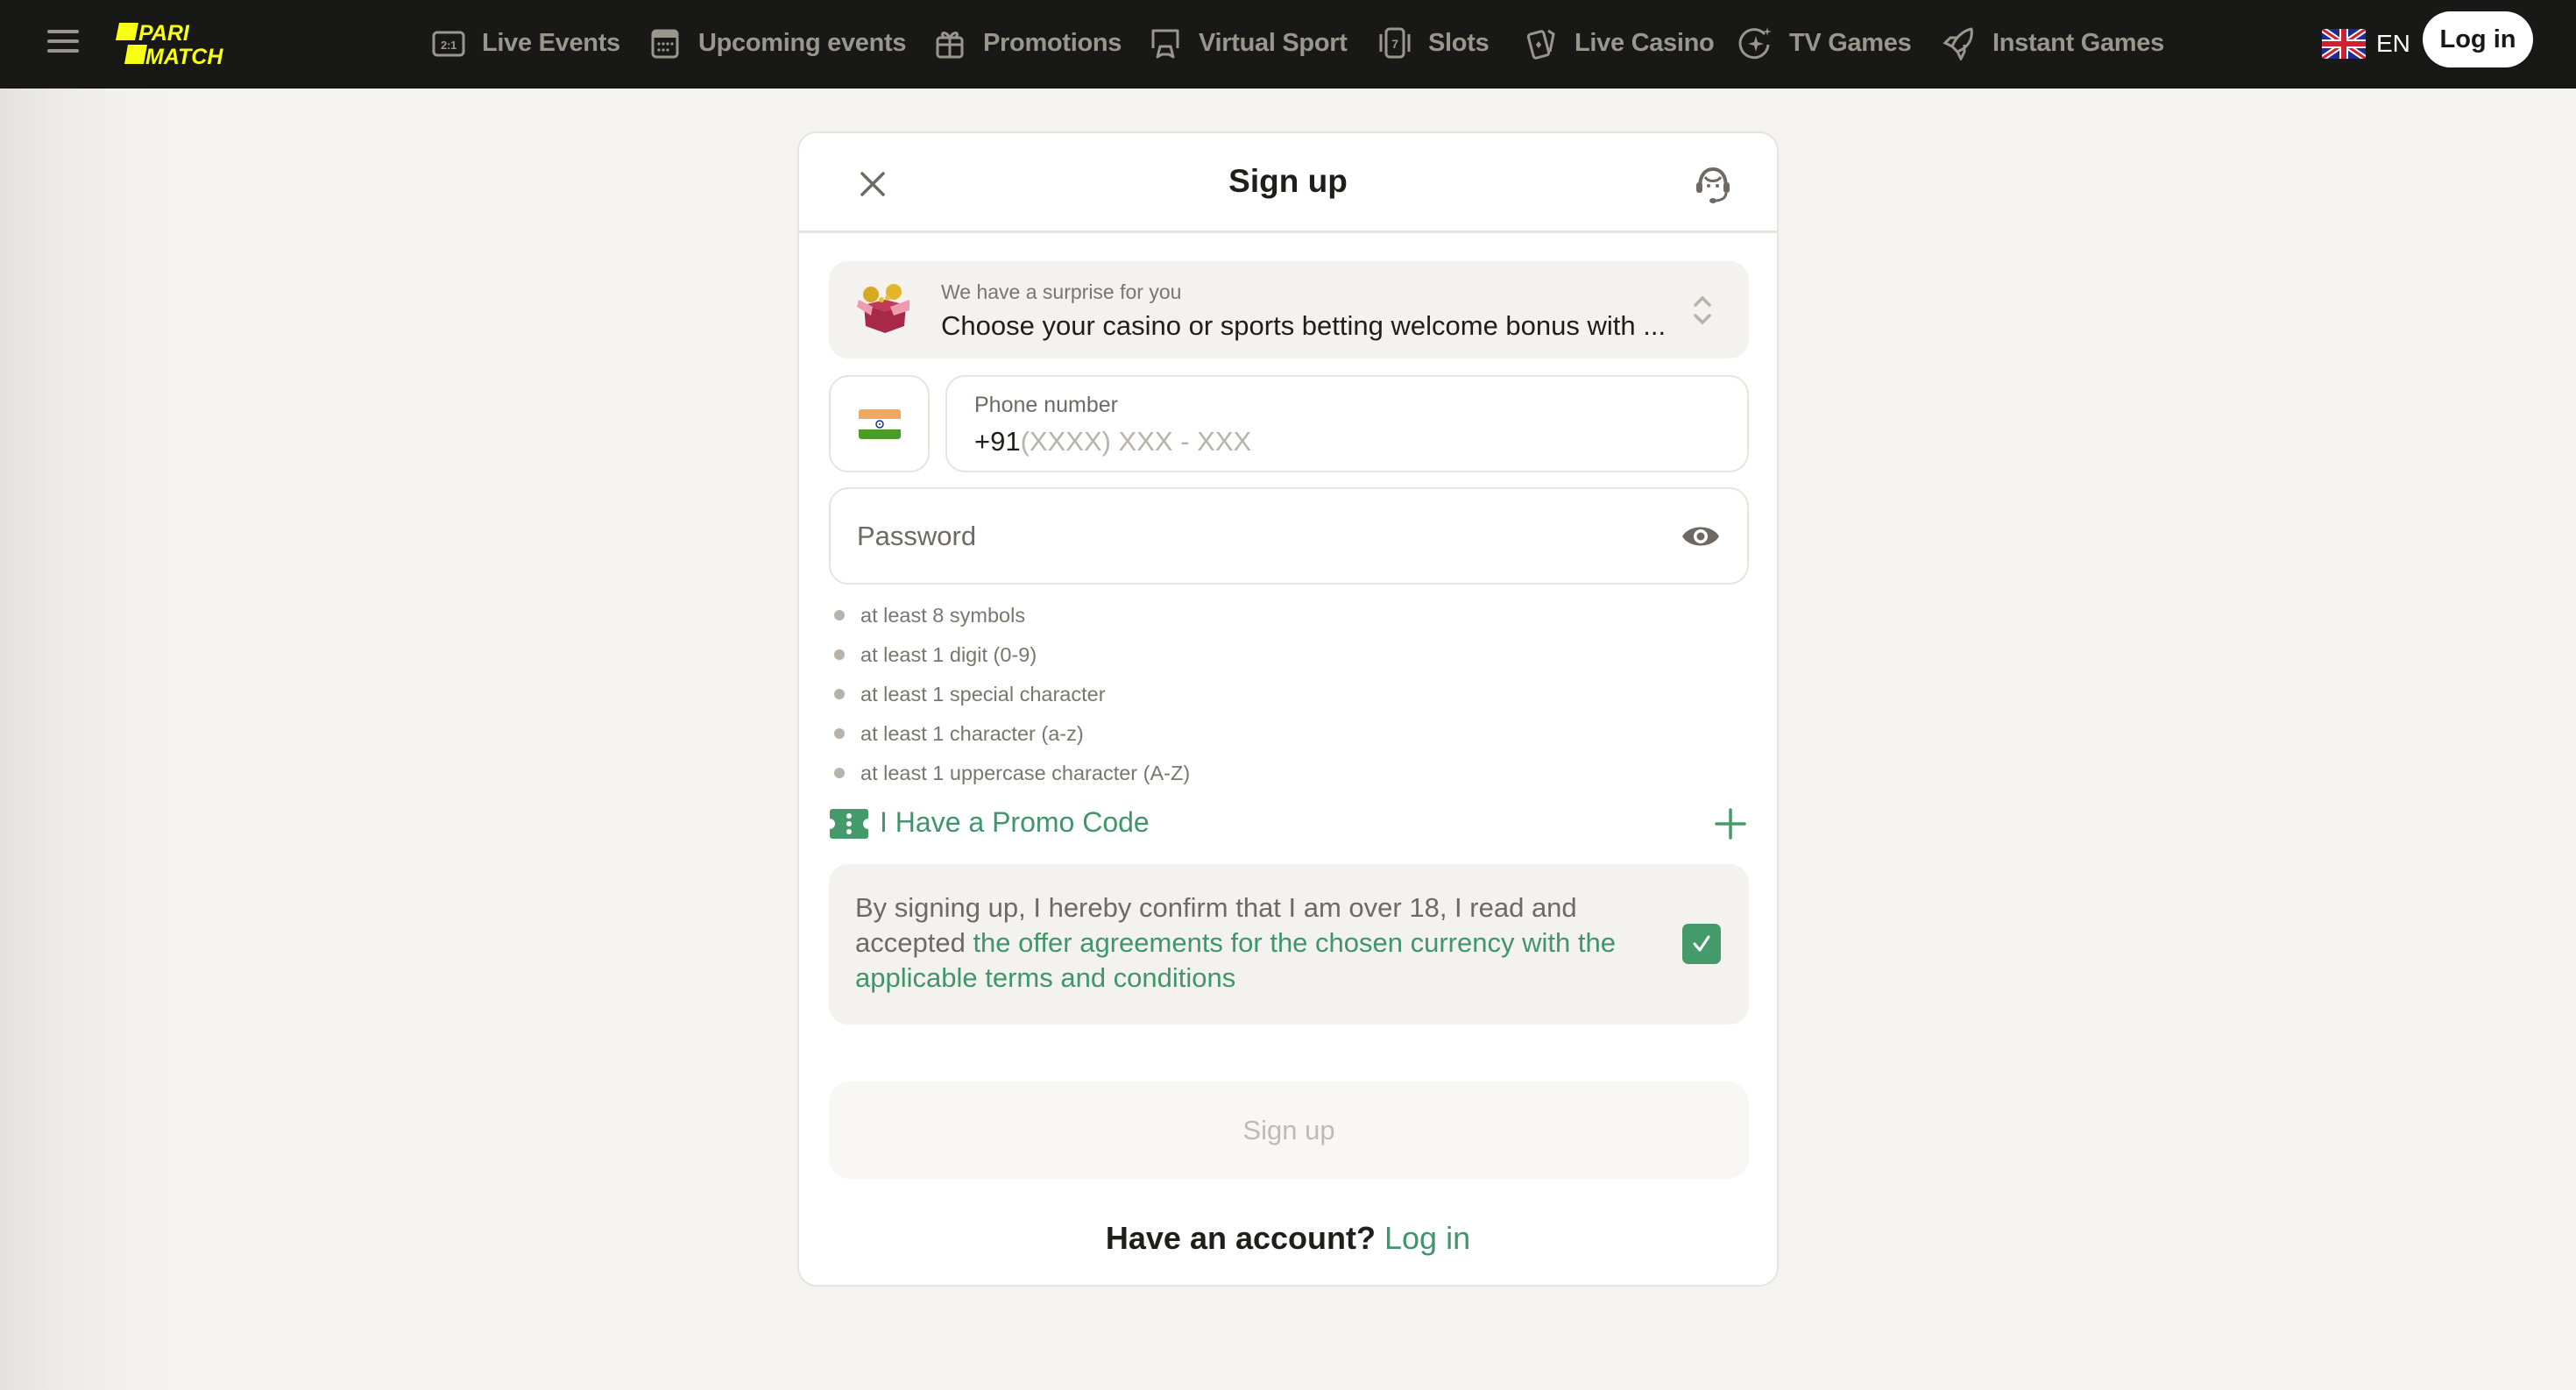  What do you see at coordinates (1046, 405) in the screenshot?
I see `phone-label: Phone number` at bounding box center [1046, 405].